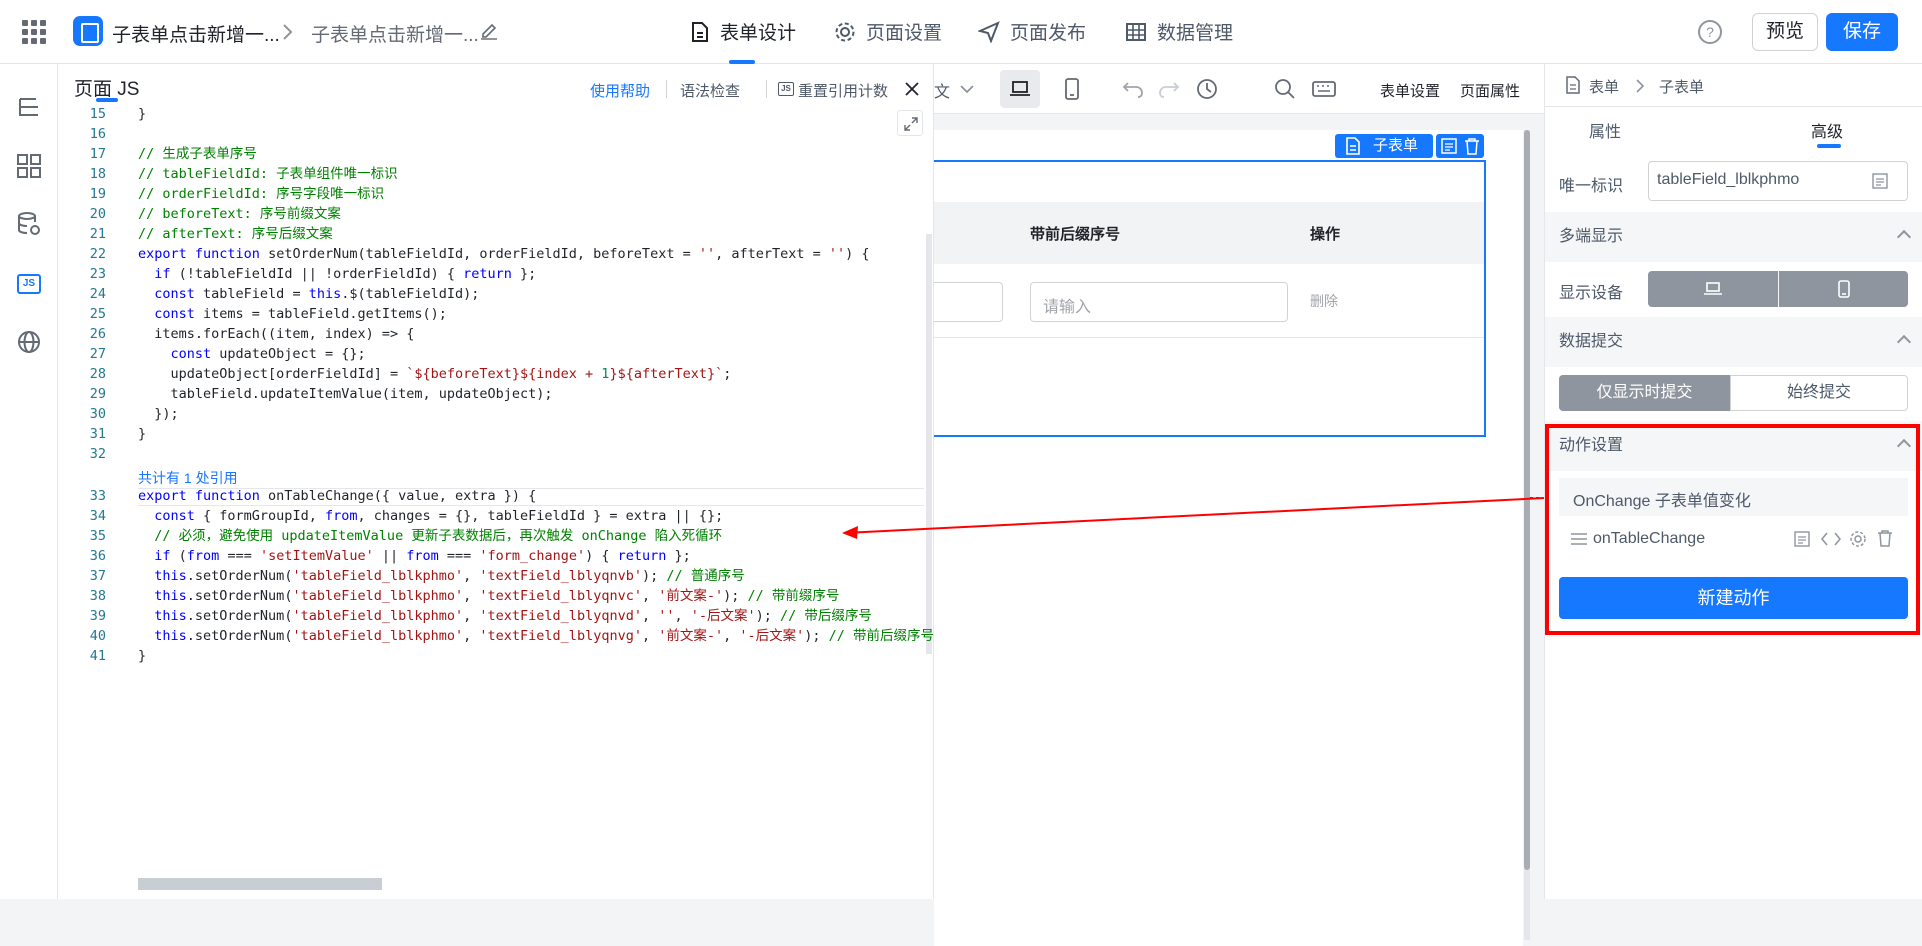  Describe the element at coordinates (1209, 233) in the screenshot. I see `subform-header-row` at that location.